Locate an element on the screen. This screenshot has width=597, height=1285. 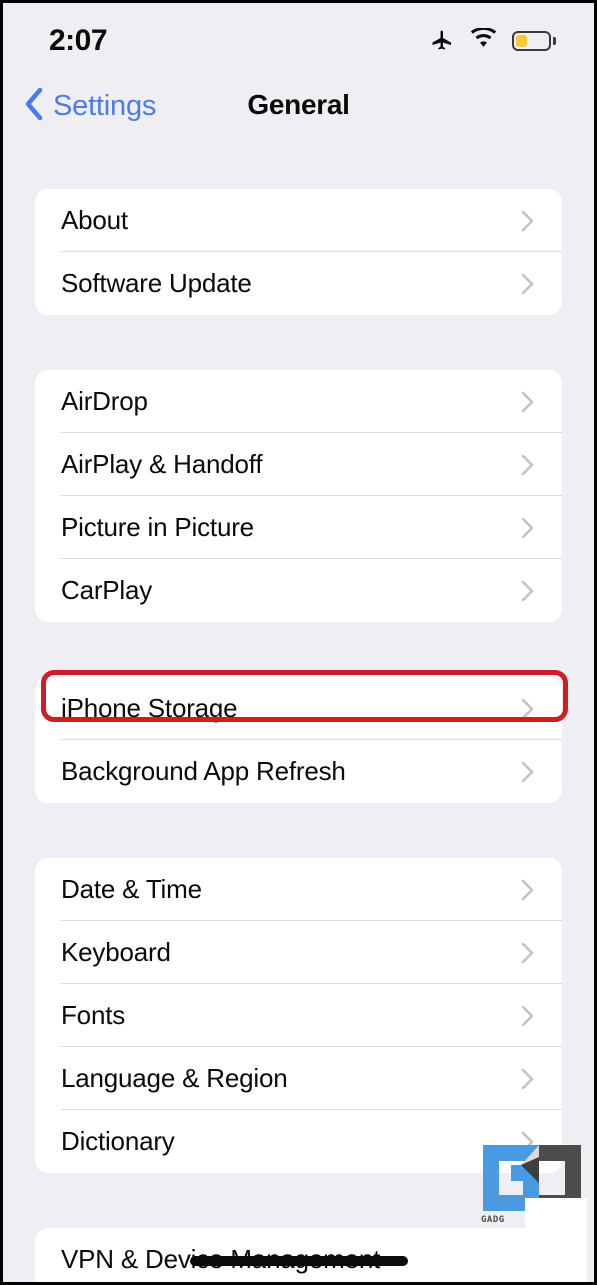
list-item-label: Software Update is located at coordinates (156, 283).